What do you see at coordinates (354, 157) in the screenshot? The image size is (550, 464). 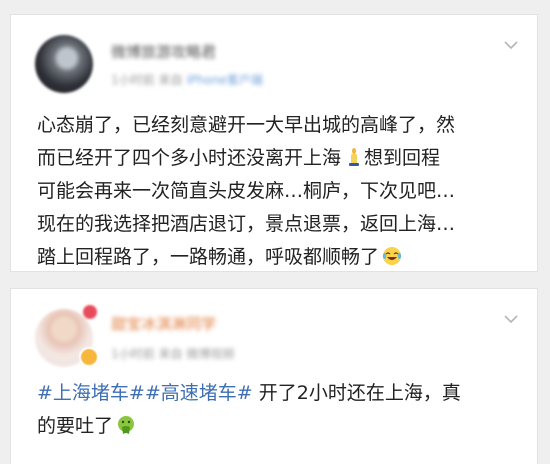 I see `candle-emoji-icon` at bounding box center [354, 157].